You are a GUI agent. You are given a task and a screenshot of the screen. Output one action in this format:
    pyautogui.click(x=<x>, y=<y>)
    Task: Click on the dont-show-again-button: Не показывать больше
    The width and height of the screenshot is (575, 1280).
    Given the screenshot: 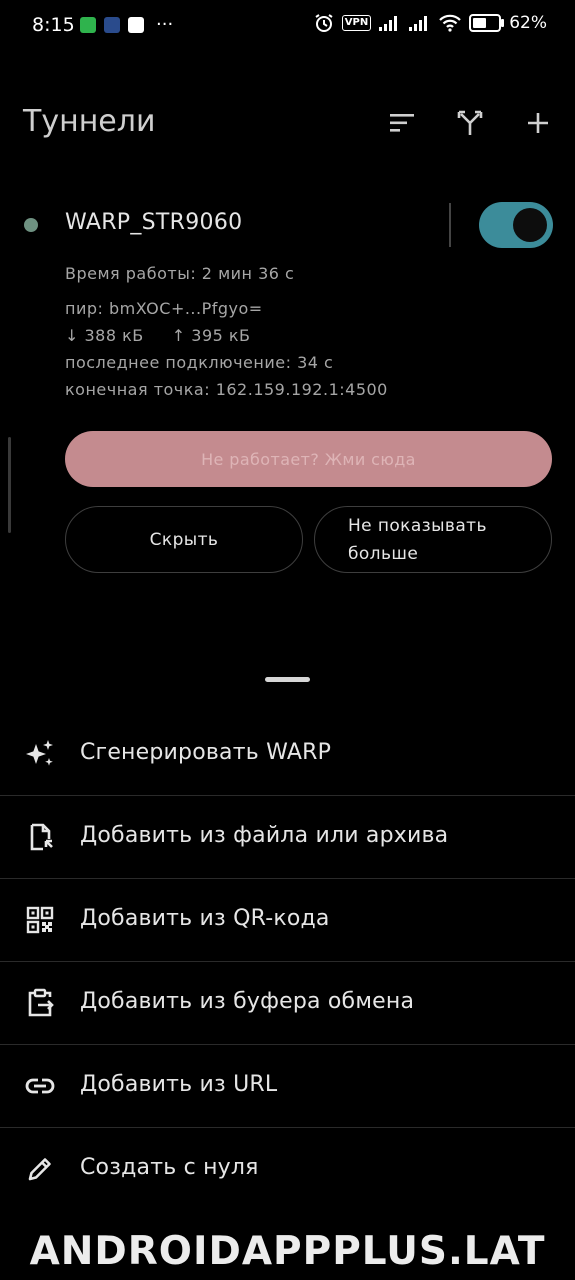 What is the action you would take?
    pyautogui.click(x=433, y=539)
    